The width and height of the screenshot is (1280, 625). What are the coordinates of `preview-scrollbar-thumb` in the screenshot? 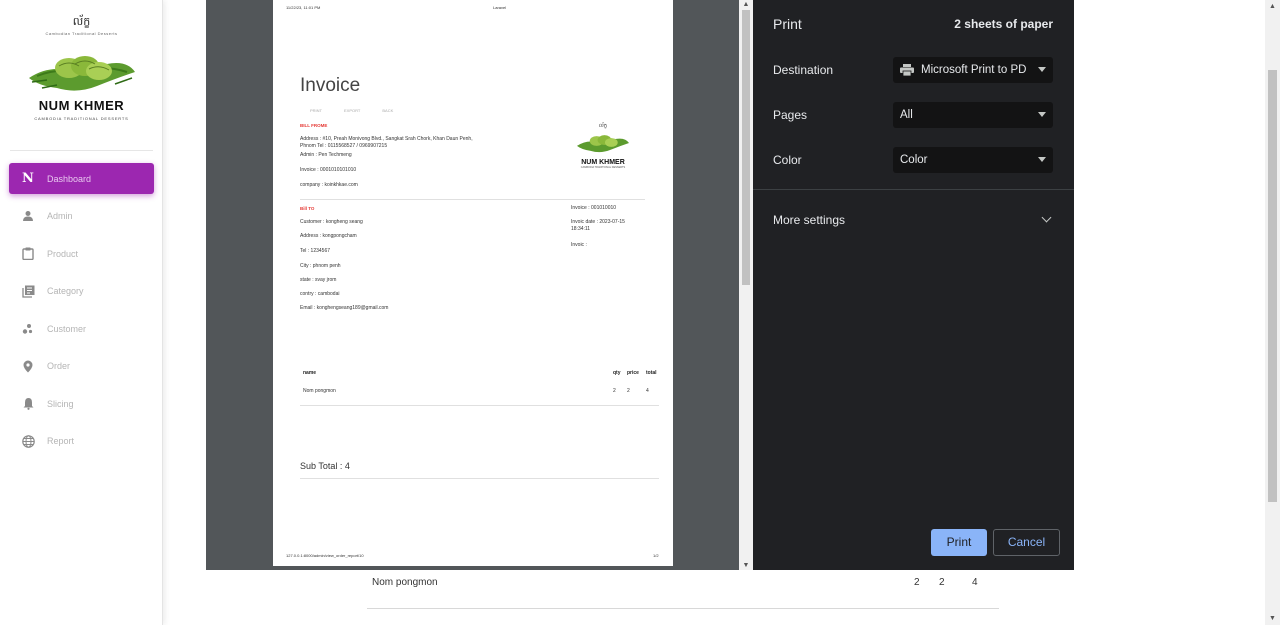 It's located at (746, 147).